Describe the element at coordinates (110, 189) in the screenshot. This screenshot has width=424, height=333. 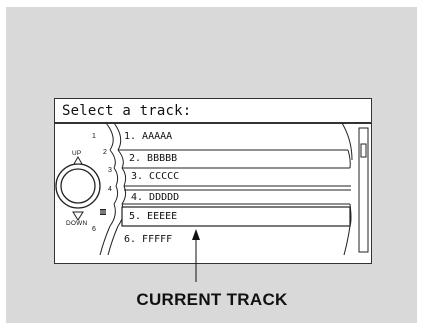
I see `knob-number-4: 4` at that location.